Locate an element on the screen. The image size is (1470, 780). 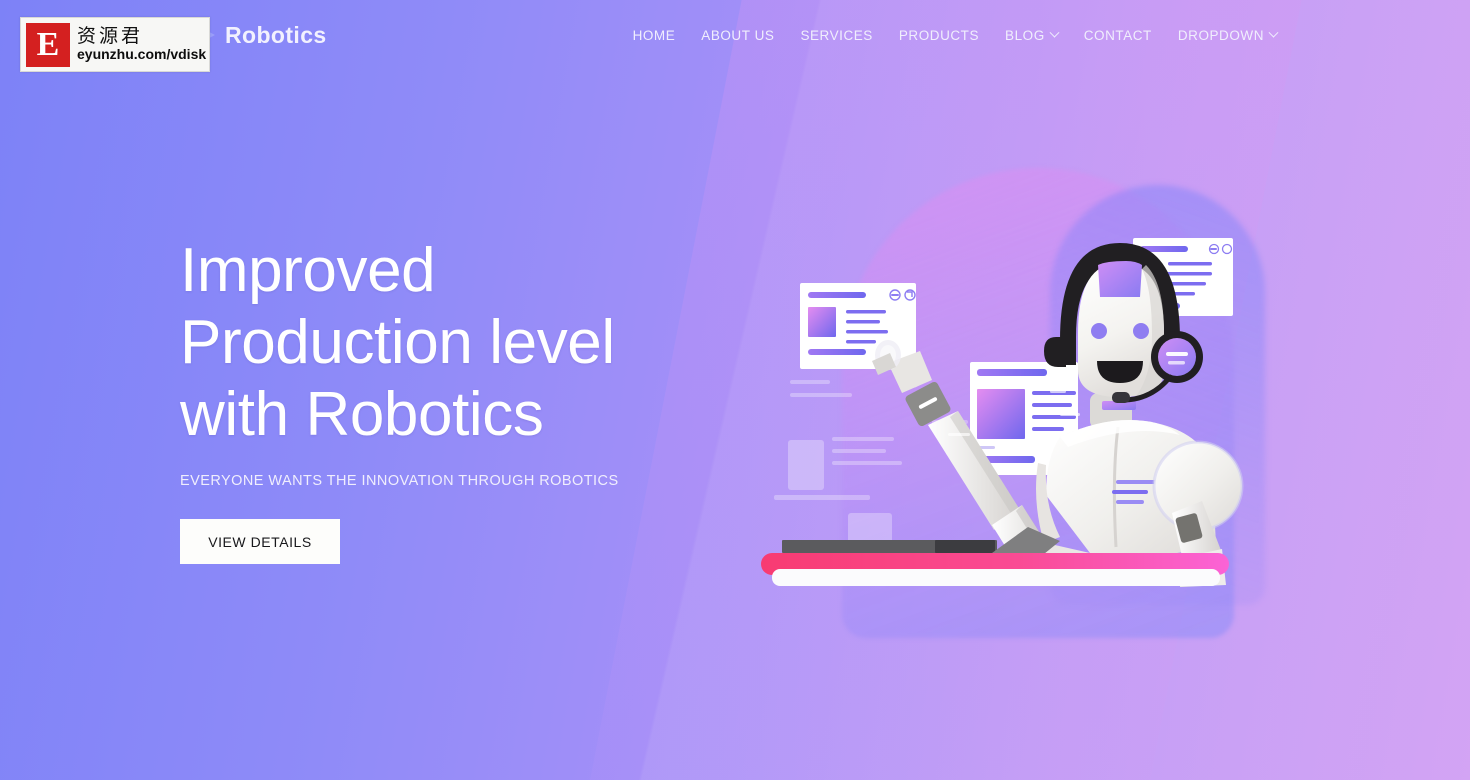
pink-desk is located at coordinates (995, 569).